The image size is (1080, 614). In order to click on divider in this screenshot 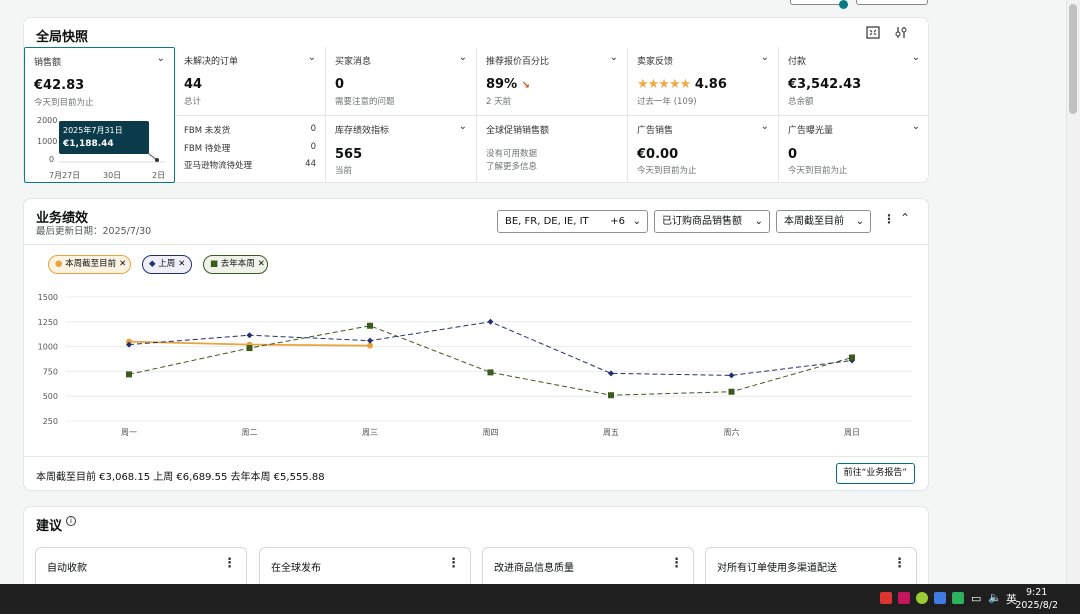, I will do `click(476, 244)`.